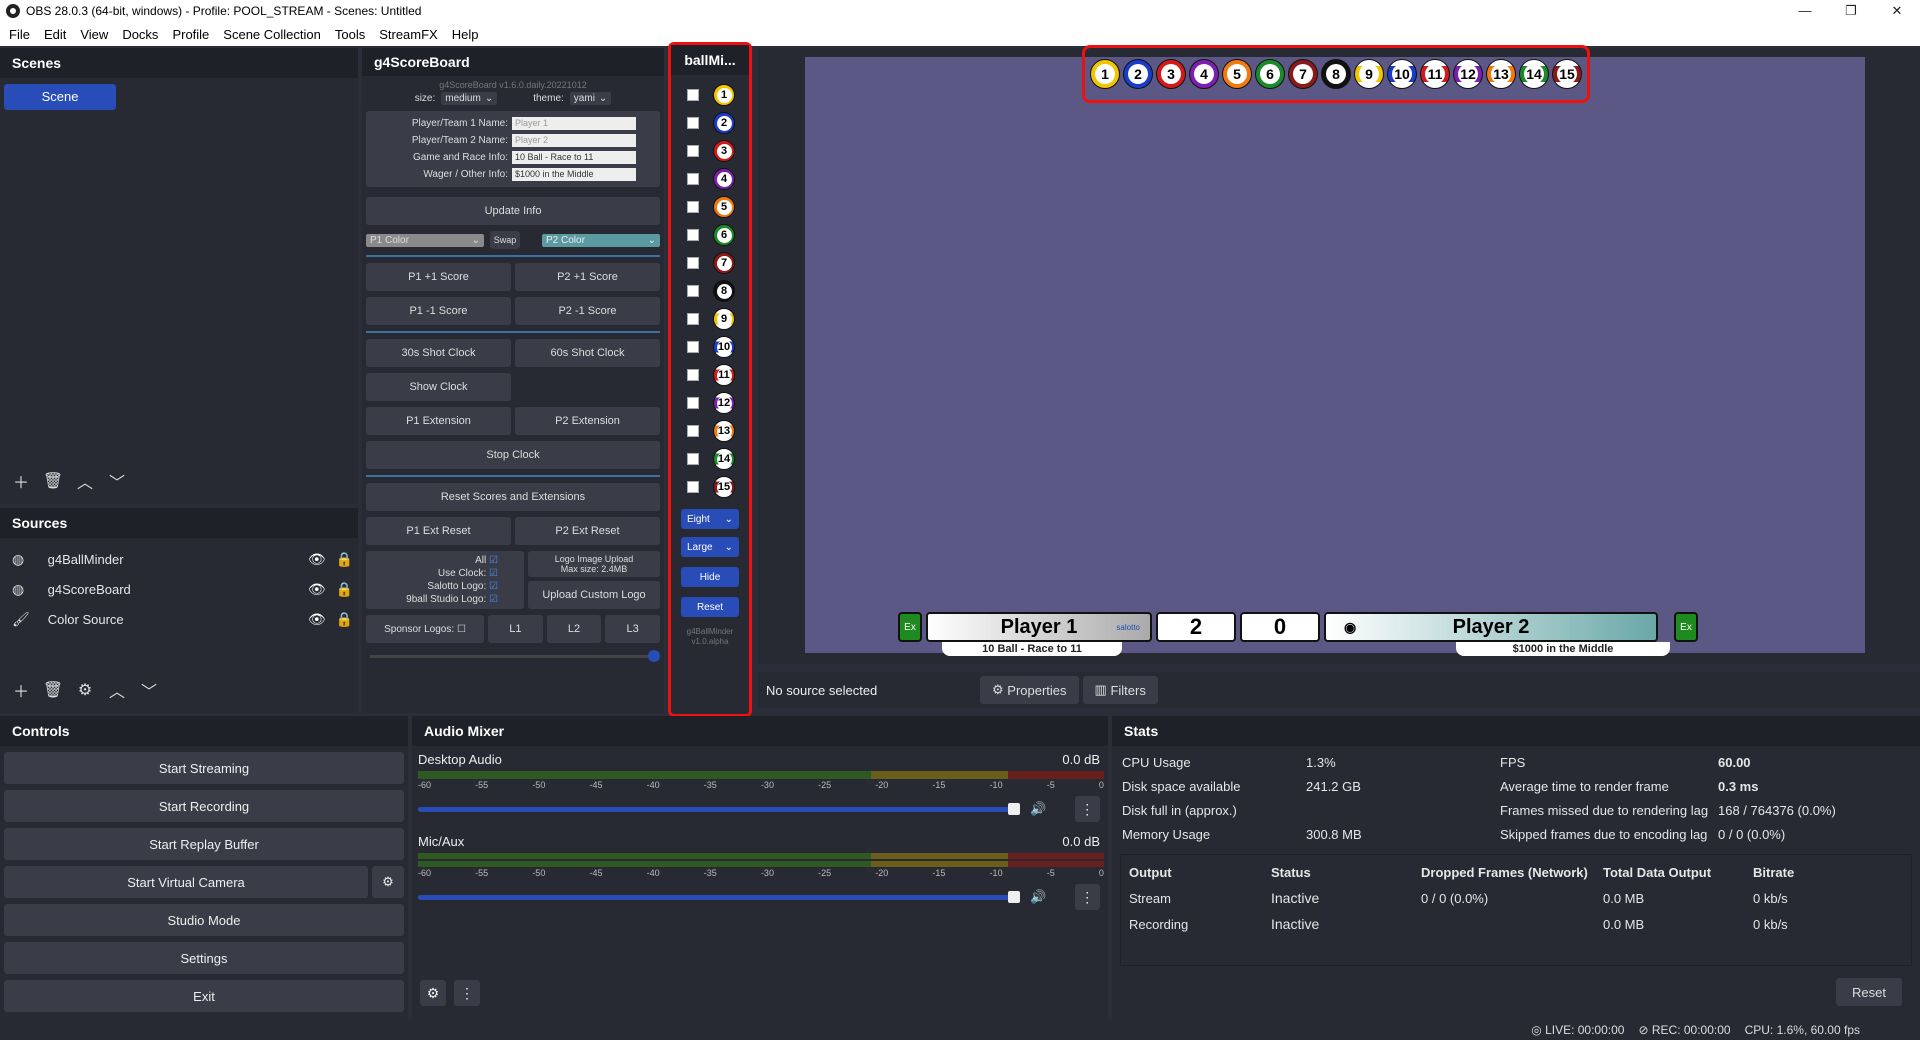  Describe the element at coordinates (710, 547) in the screenshot. I see `ball-size-select: Large ⌄` at that location.